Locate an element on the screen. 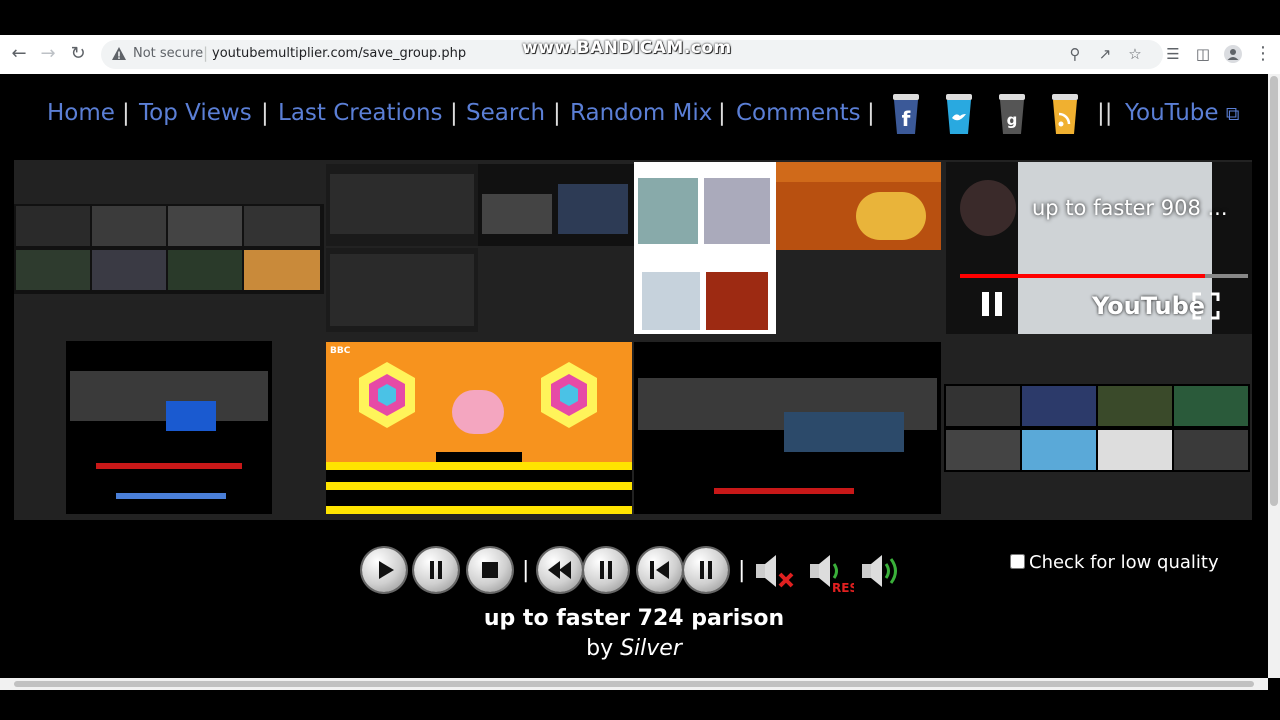 This screenshot has height=720, width=1280. fullscreen-icon is located at coordinates (1206, 306).